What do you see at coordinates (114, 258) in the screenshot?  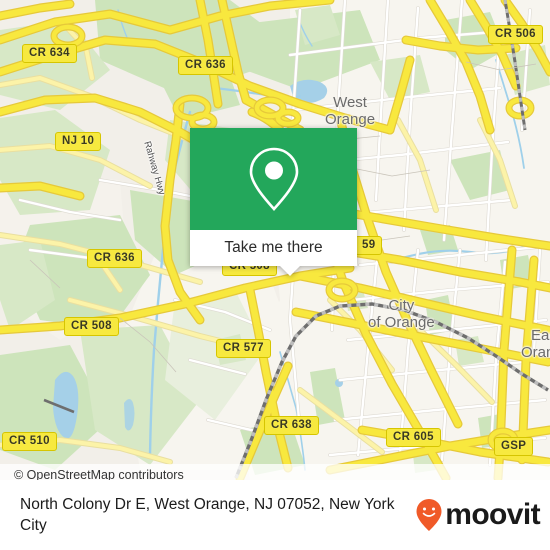 I see `shield-cr-636-west: CR 636` at bounding box center [114, 258].